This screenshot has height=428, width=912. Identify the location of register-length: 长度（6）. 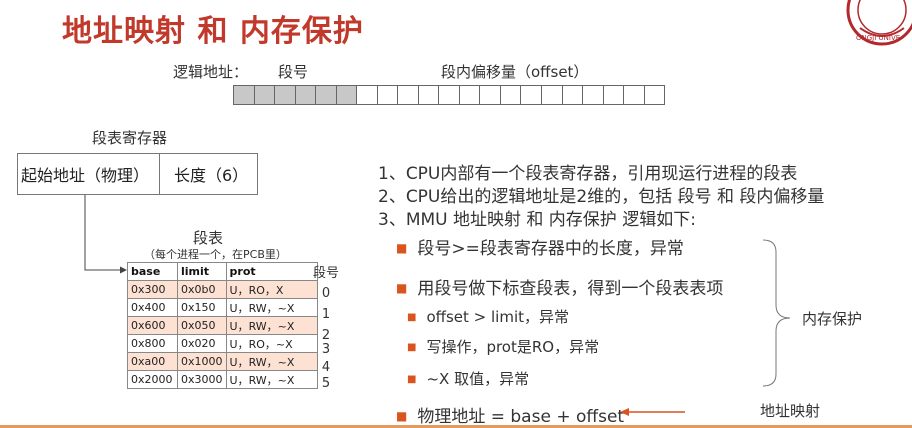
(211, 175).